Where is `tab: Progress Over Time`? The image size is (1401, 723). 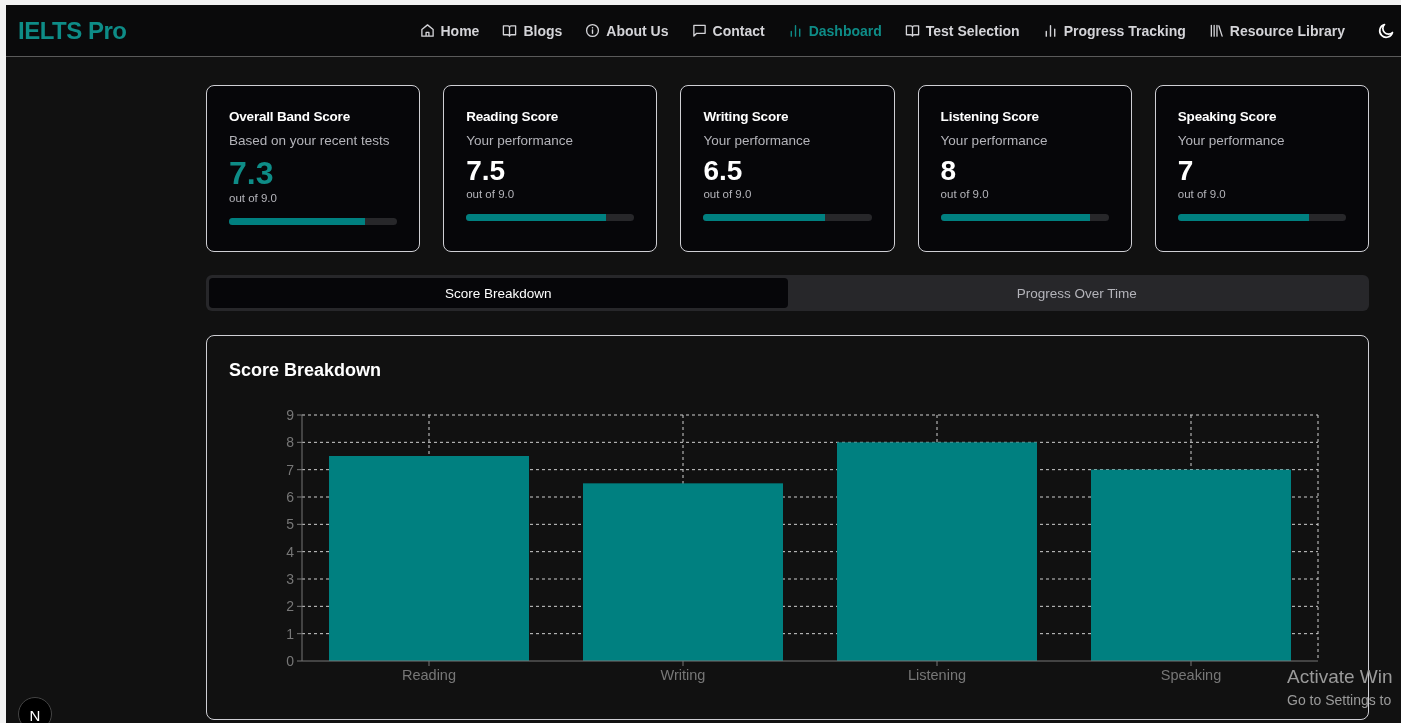
tab: Progress Over Time is located at coordinates (1076, 293).